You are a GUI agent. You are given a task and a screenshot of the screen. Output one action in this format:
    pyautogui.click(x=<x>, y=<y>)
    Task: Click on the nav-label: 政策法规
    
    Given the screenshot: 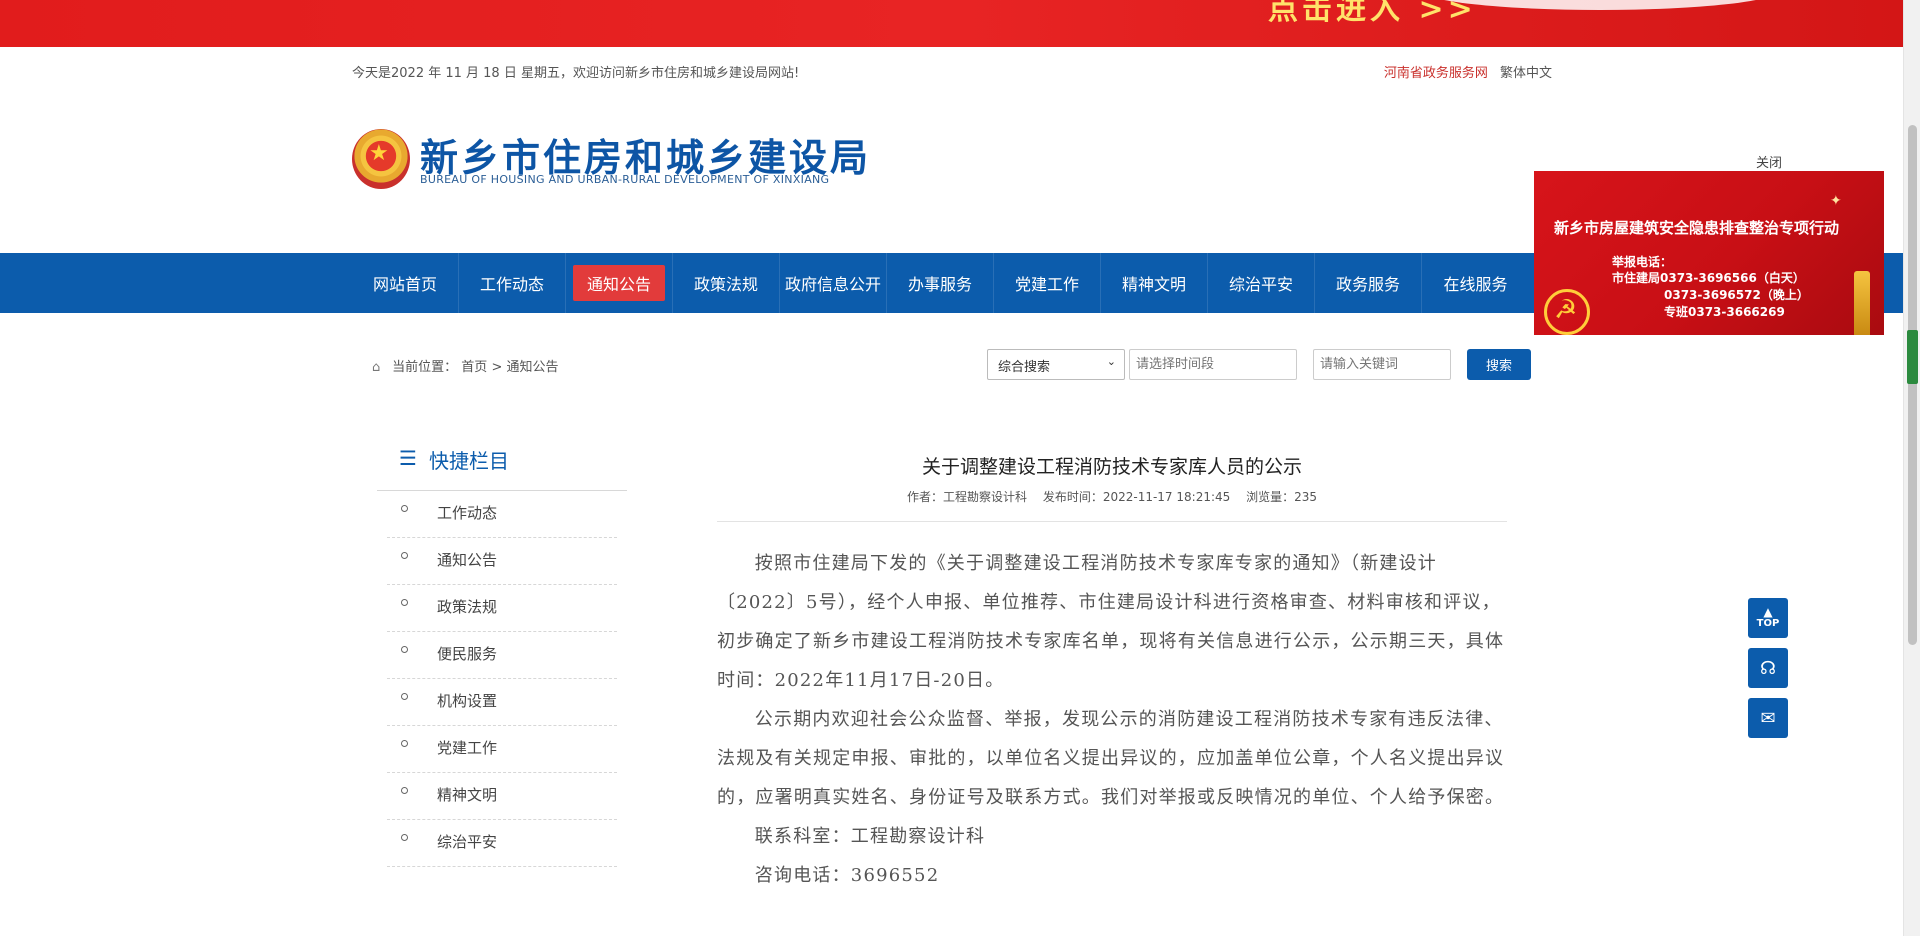 What is the action you would take?
    pyautogui.click(x=725, y=284)
    